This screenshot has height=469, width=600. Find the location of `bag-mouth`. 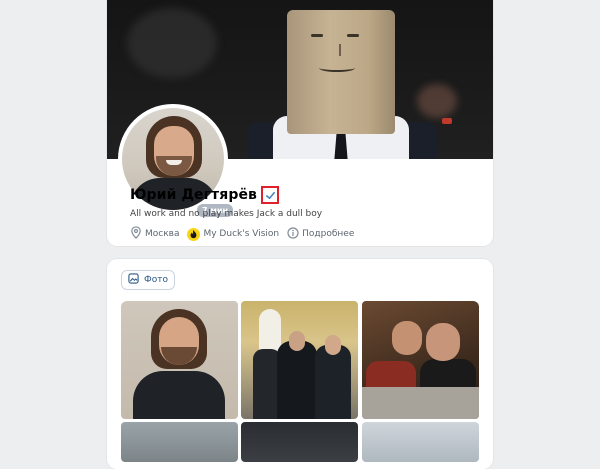

bag-mouth is located at coordinates (337, 68).